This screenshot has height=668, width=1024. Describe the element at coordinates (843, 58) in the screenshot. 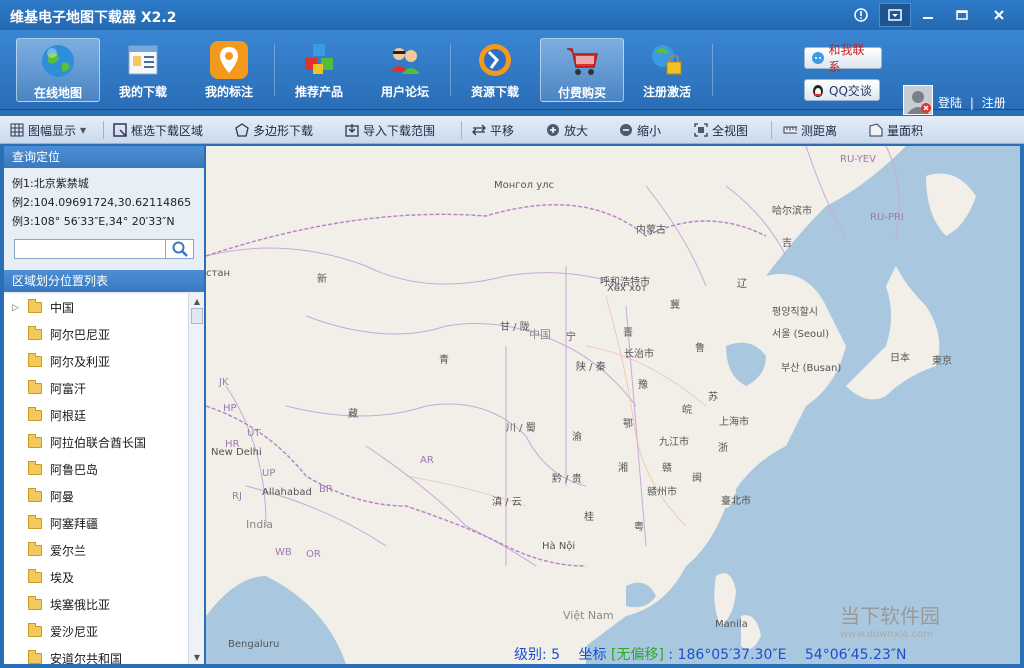

I see `contact-button: 和我联系` at that location.